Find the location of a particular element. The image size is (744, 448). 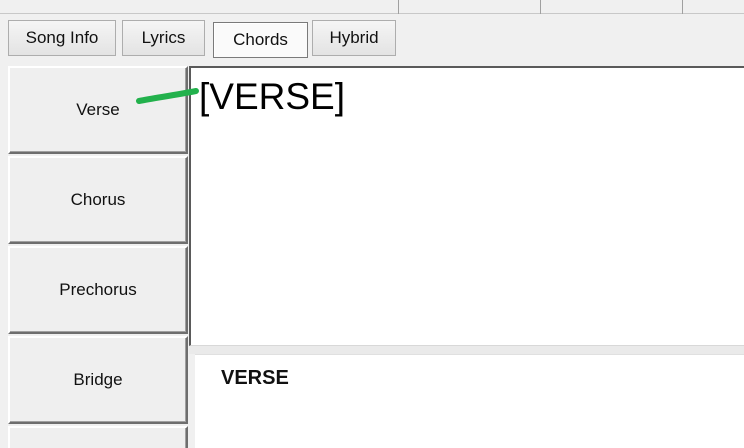

editor-text: [VERSE] is located at coordinates (272, 96).